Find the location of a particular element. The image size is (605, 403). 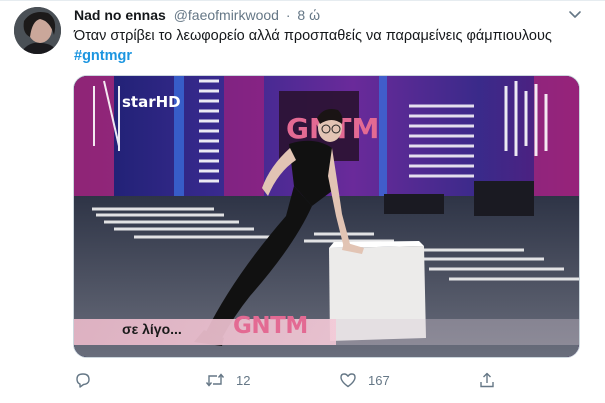

banner-logo: GNTM is located at coordinates (270, 326).